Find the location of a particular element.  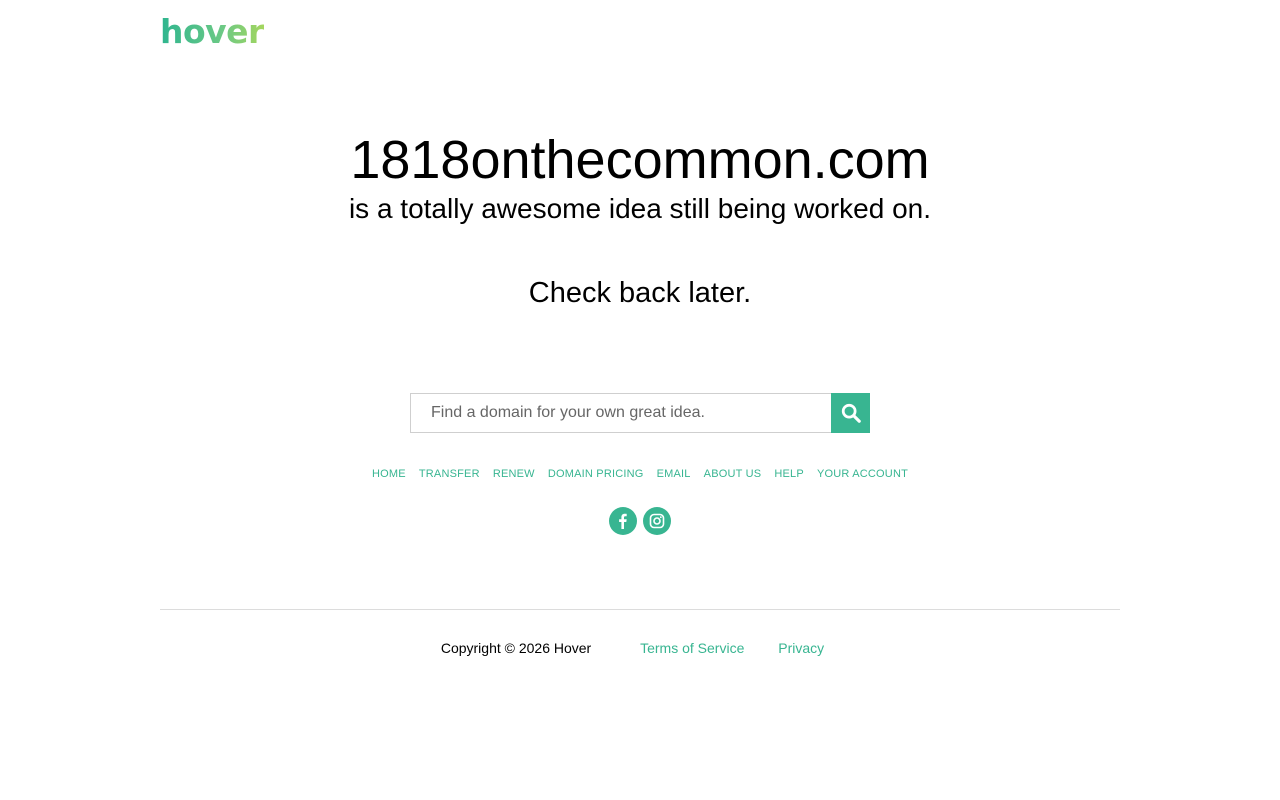

nav-help: HELP is located at coordinates (789, 474).